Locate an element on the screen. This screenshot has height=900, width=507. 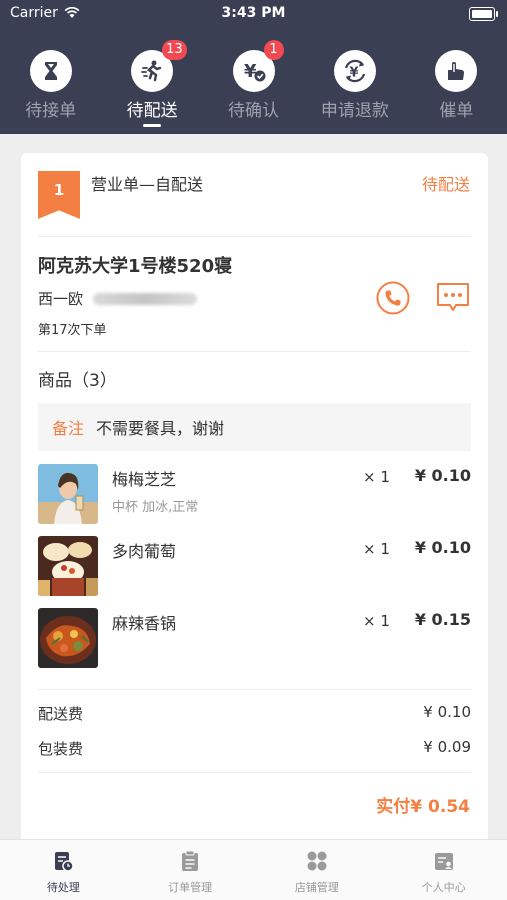
delivery-address: 阿克苏大学1号楼520寝 is located at coordinates (135, 266).